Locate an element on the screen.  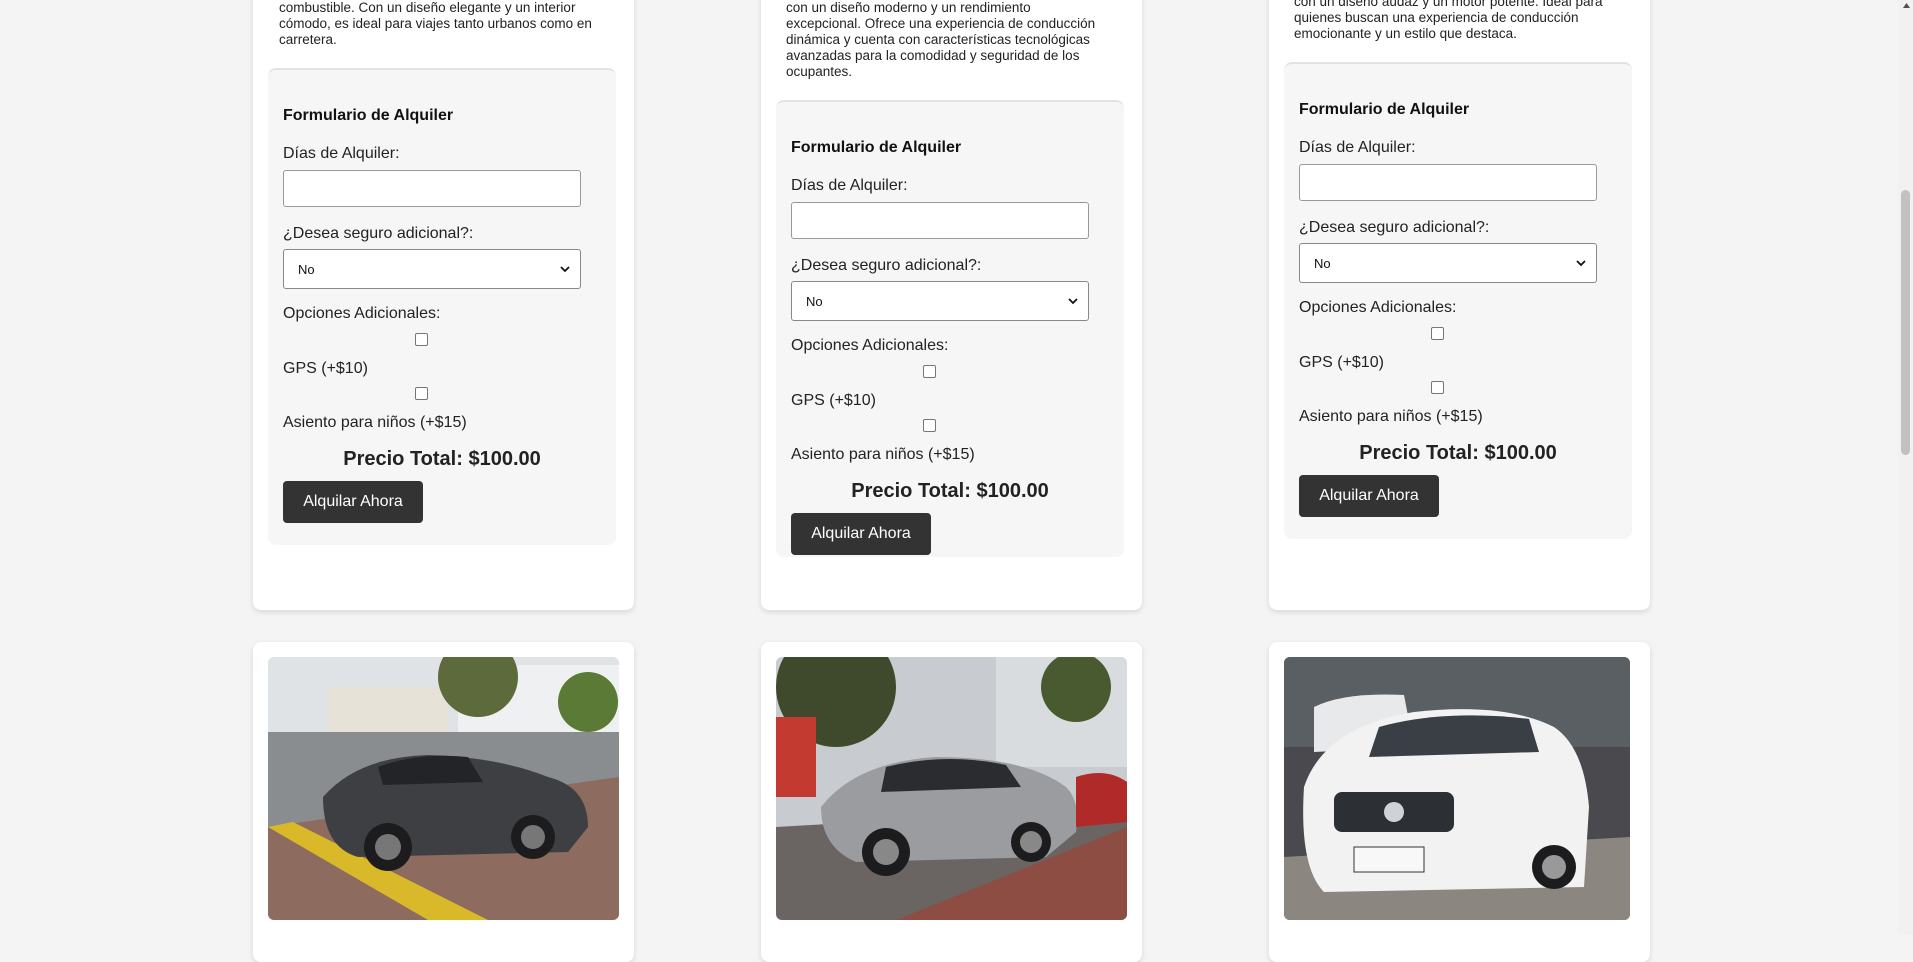
vertical-scrollbar-track is located at coordinates (1905, 467).